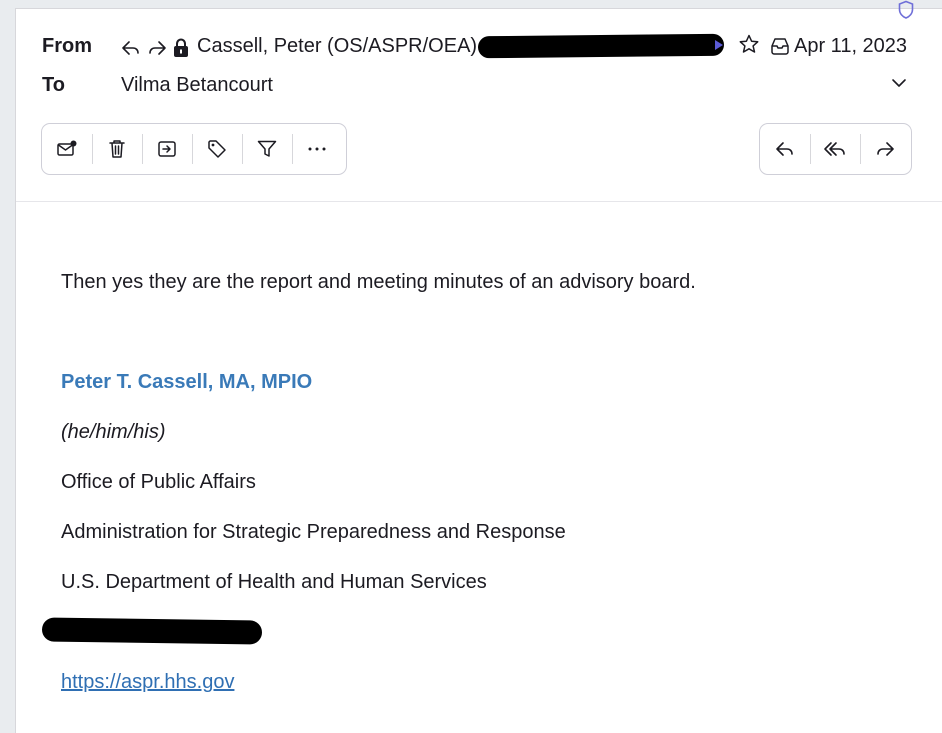 The height and width of the screenshot is (733, 942). I want to click on shield-icon, so click(906, 10).